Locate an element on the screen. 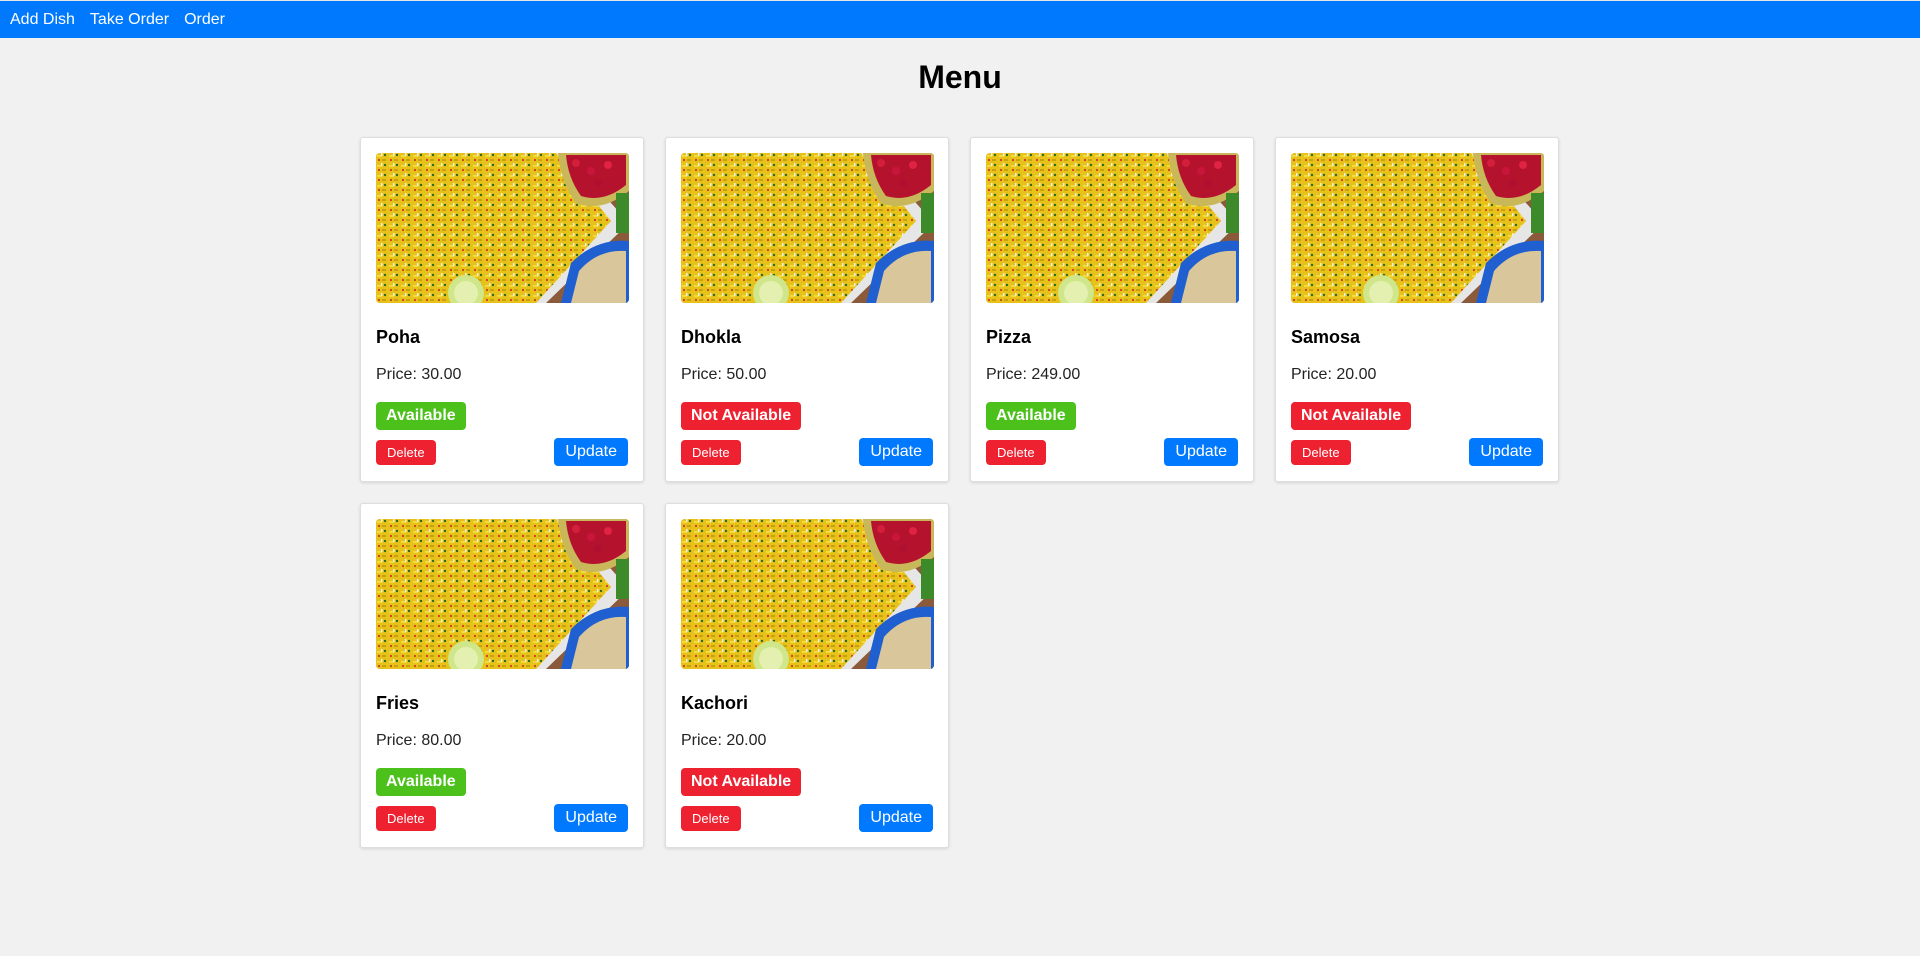  top-navbar: Add Dish Take Order Order is located at coordinates (960, 19).